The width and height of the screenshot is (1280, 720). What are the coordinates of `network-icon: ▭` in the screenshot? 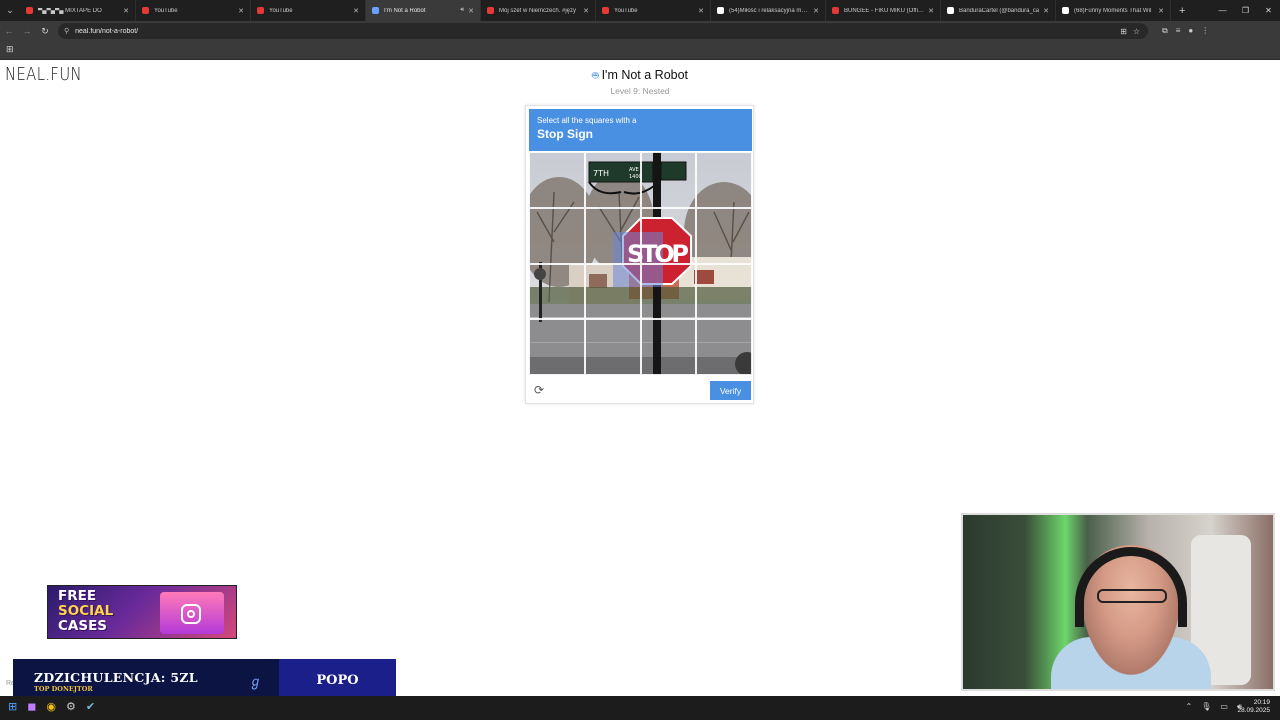 It's located at (1224, 707).